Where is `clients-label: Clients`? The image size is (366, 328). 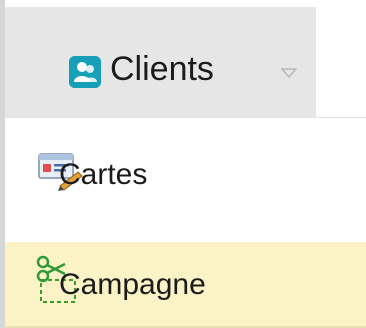 clients-label: Clients is located at coordinates (162, 69).